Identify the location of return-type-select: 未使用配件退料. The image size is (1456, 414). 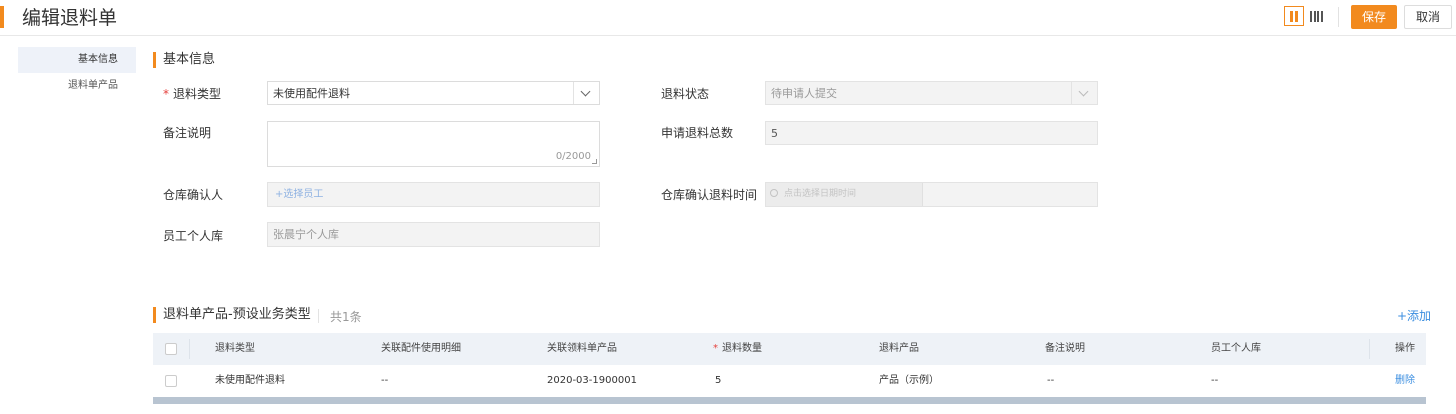
(433, 93).